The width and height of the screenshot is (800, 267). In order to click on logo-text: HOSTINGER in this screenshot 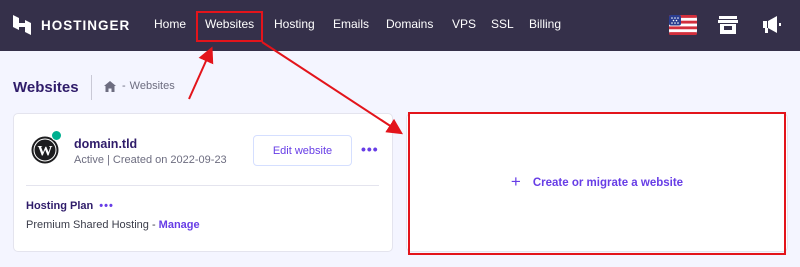, I will do `click(86, 25)`.